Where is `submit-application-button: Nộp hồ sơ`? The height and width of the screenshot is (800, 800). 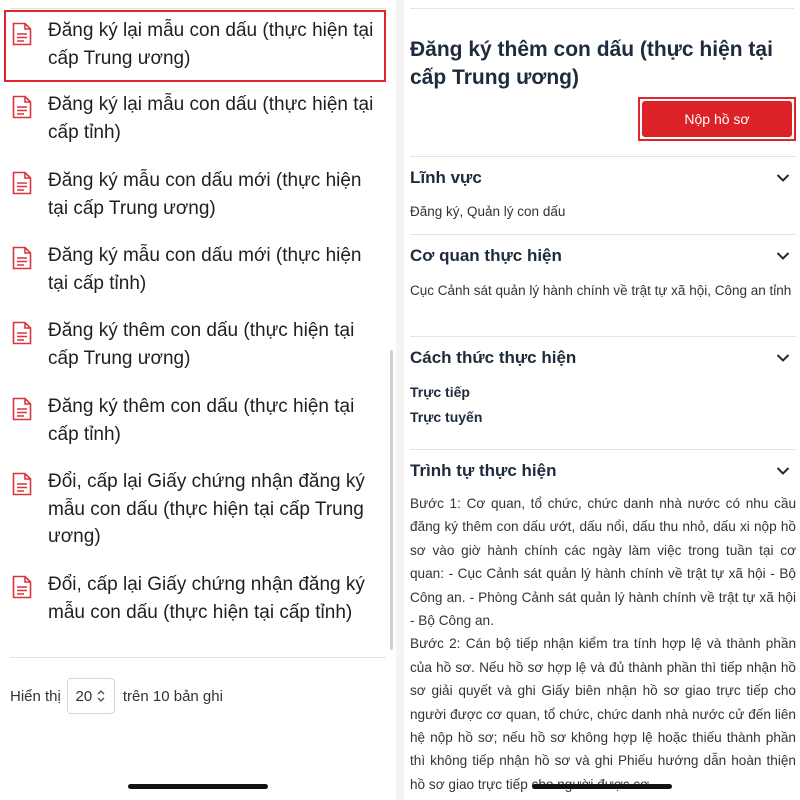 submit-application-button: Nộp hồ sơ is located at coordinates (717, 119).